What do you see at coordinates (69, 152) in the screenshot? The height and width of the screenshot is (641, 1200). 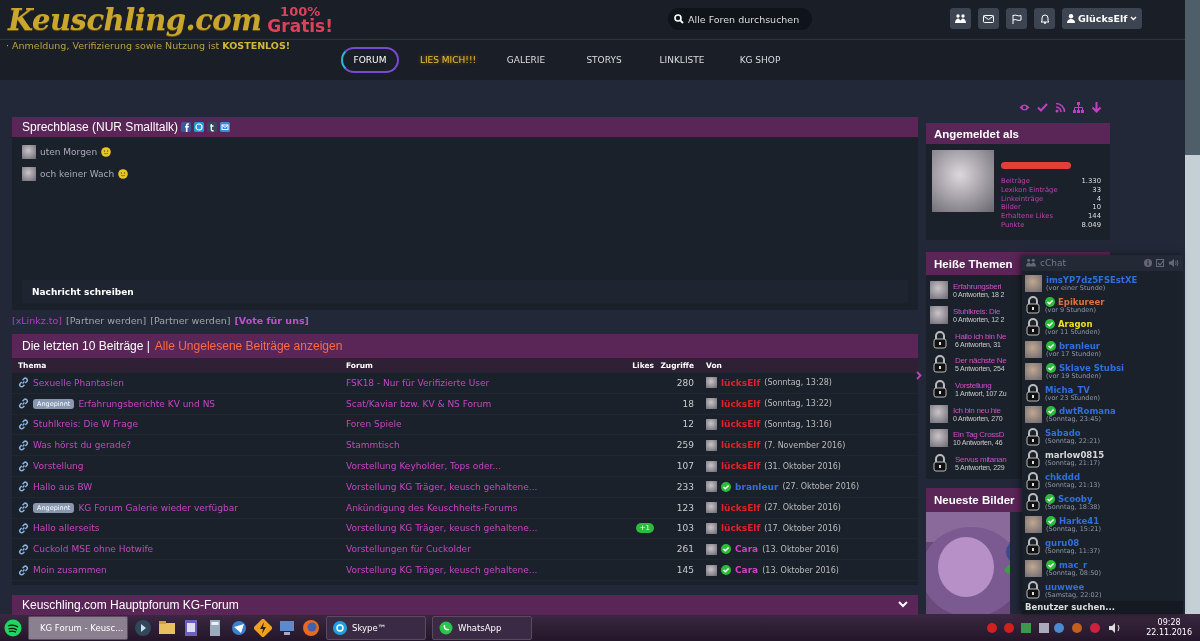 I see `chat-message: uten Morgen` at bounding box center [69, 152].